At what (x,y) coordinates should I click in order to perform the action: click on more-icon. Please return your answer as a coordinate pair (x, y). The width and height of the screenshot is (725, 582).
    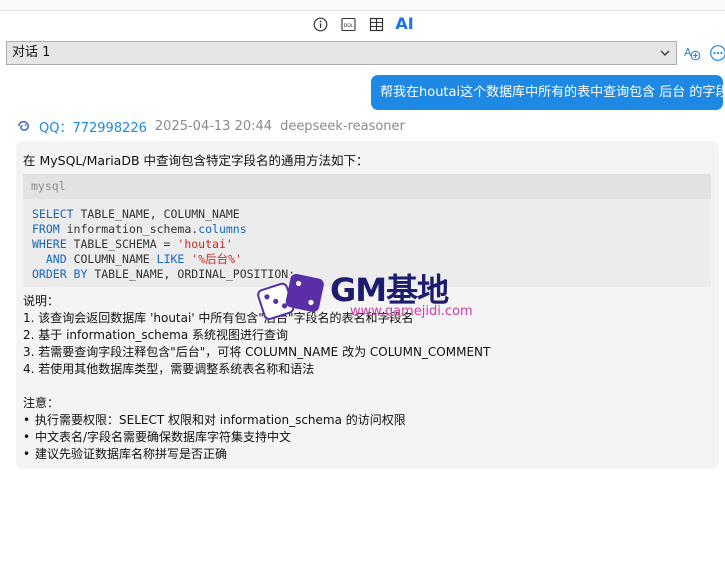
    Looking at the image, I should click on (716, 53).